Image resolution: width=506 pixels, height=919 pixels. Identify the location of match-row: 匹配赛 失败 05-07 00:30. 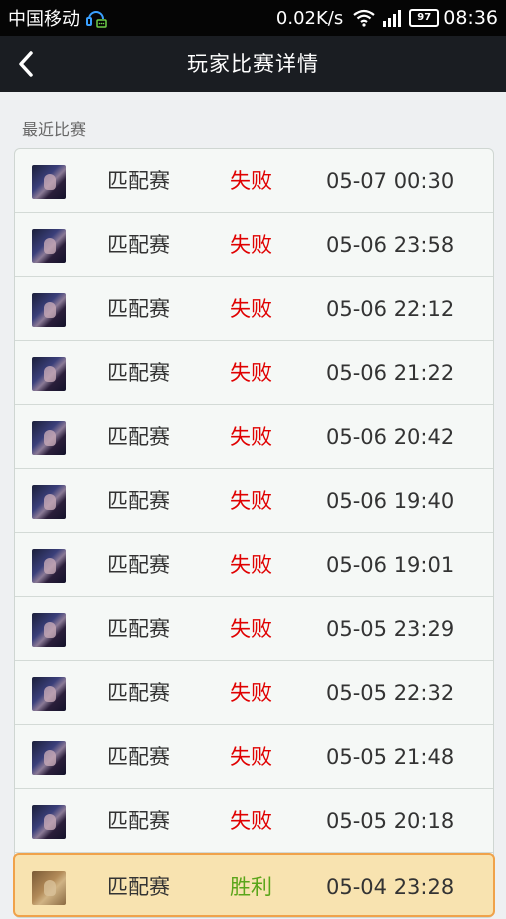
(254, 181).